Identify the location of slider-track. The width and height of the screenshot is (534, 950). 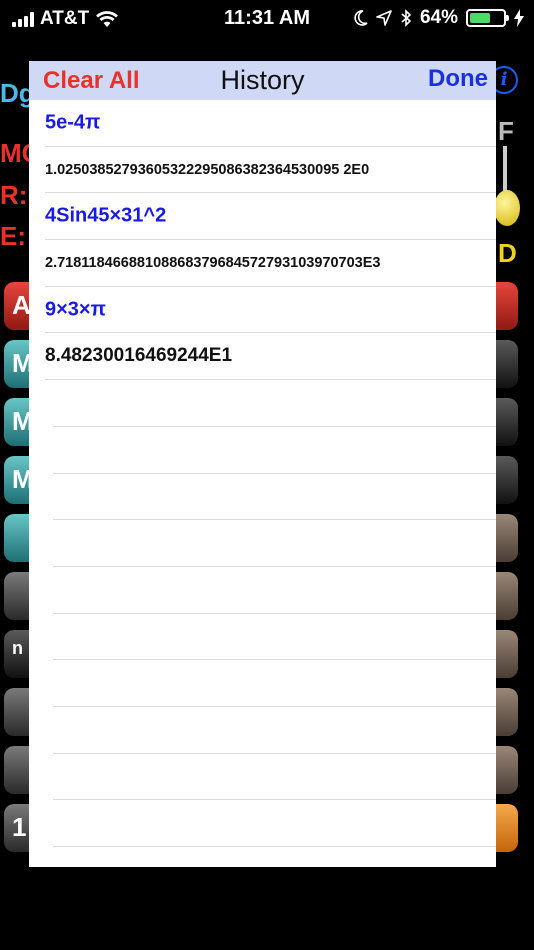
(505, 170).